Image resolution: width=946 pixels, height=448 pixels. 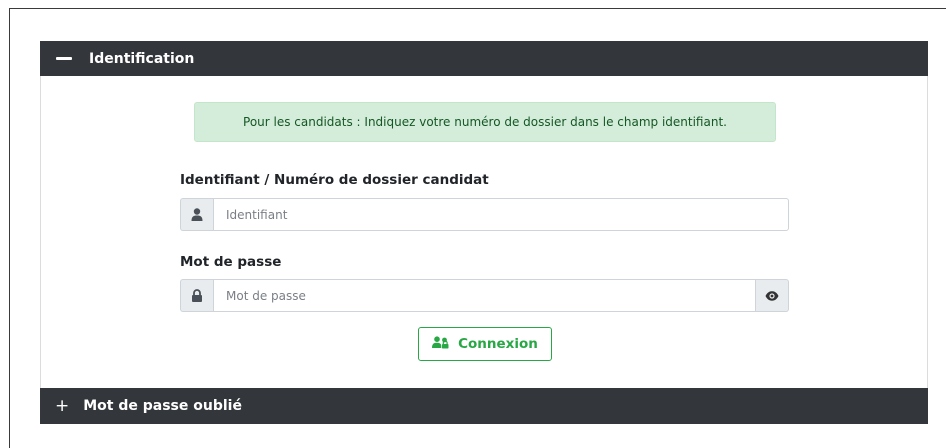 I want to click on plus-icon: +, so click(x=62, y=405).